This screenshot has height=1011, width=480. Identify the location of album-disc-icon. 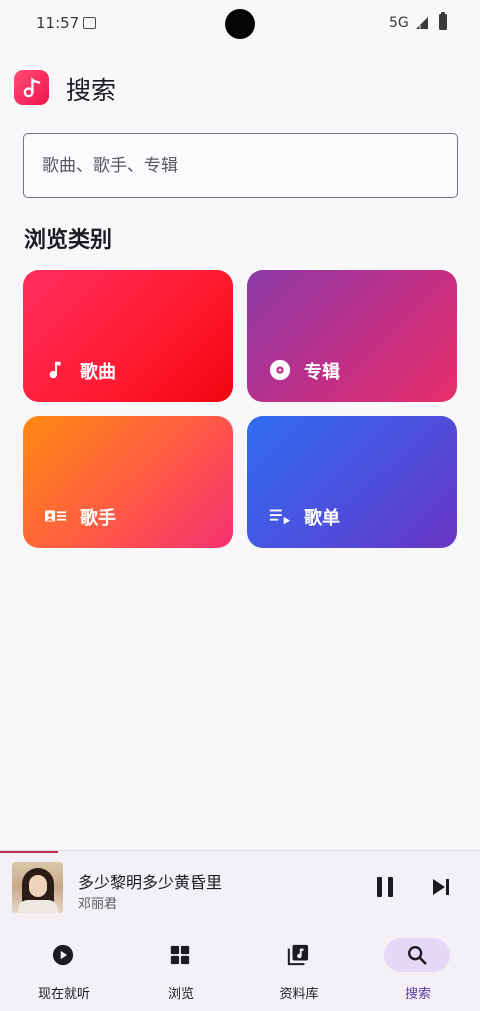
(280, 370).